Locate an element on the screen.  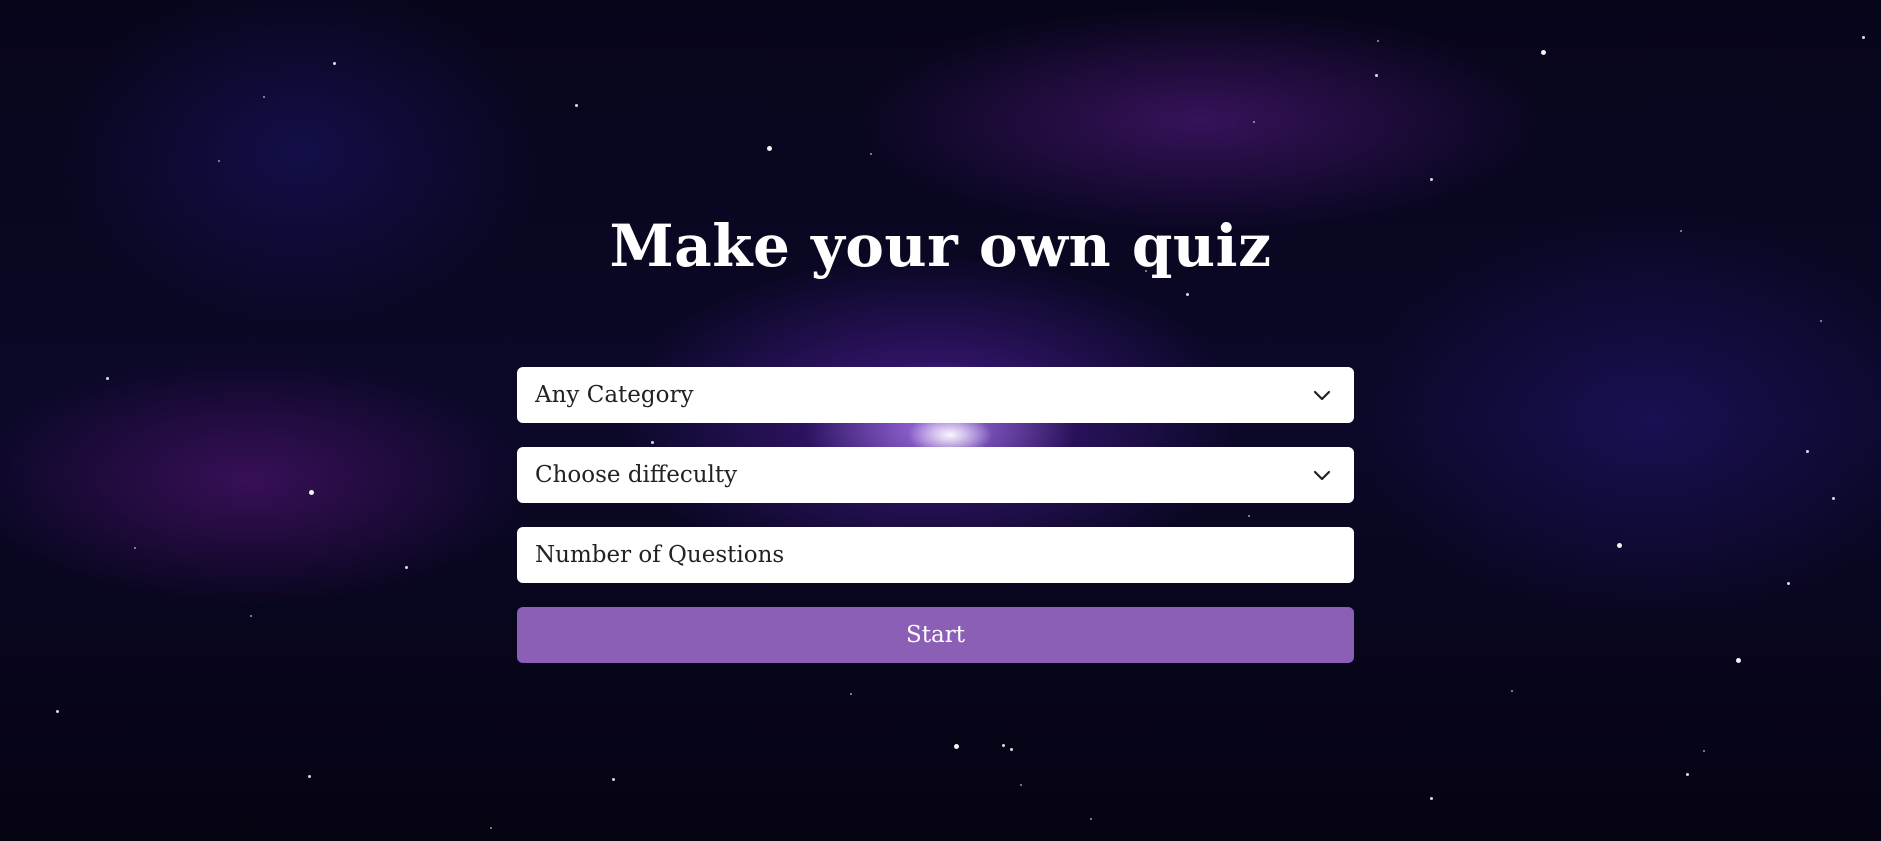
difficulty-select: Choose diffeculty is located at coordinates (935, 475).